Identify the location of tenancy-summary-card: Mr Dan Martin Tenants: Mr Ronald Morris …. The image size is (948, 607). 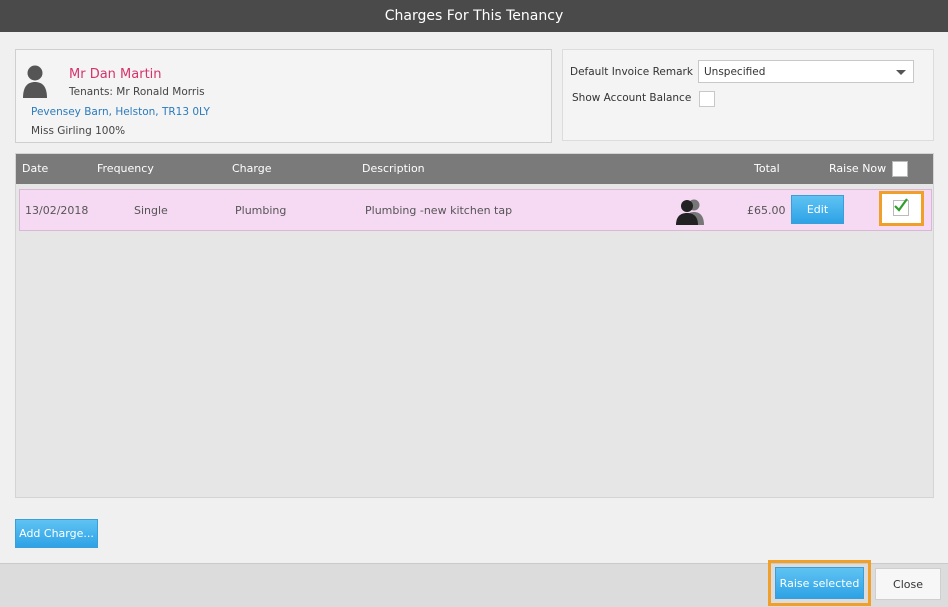
(283, 96).